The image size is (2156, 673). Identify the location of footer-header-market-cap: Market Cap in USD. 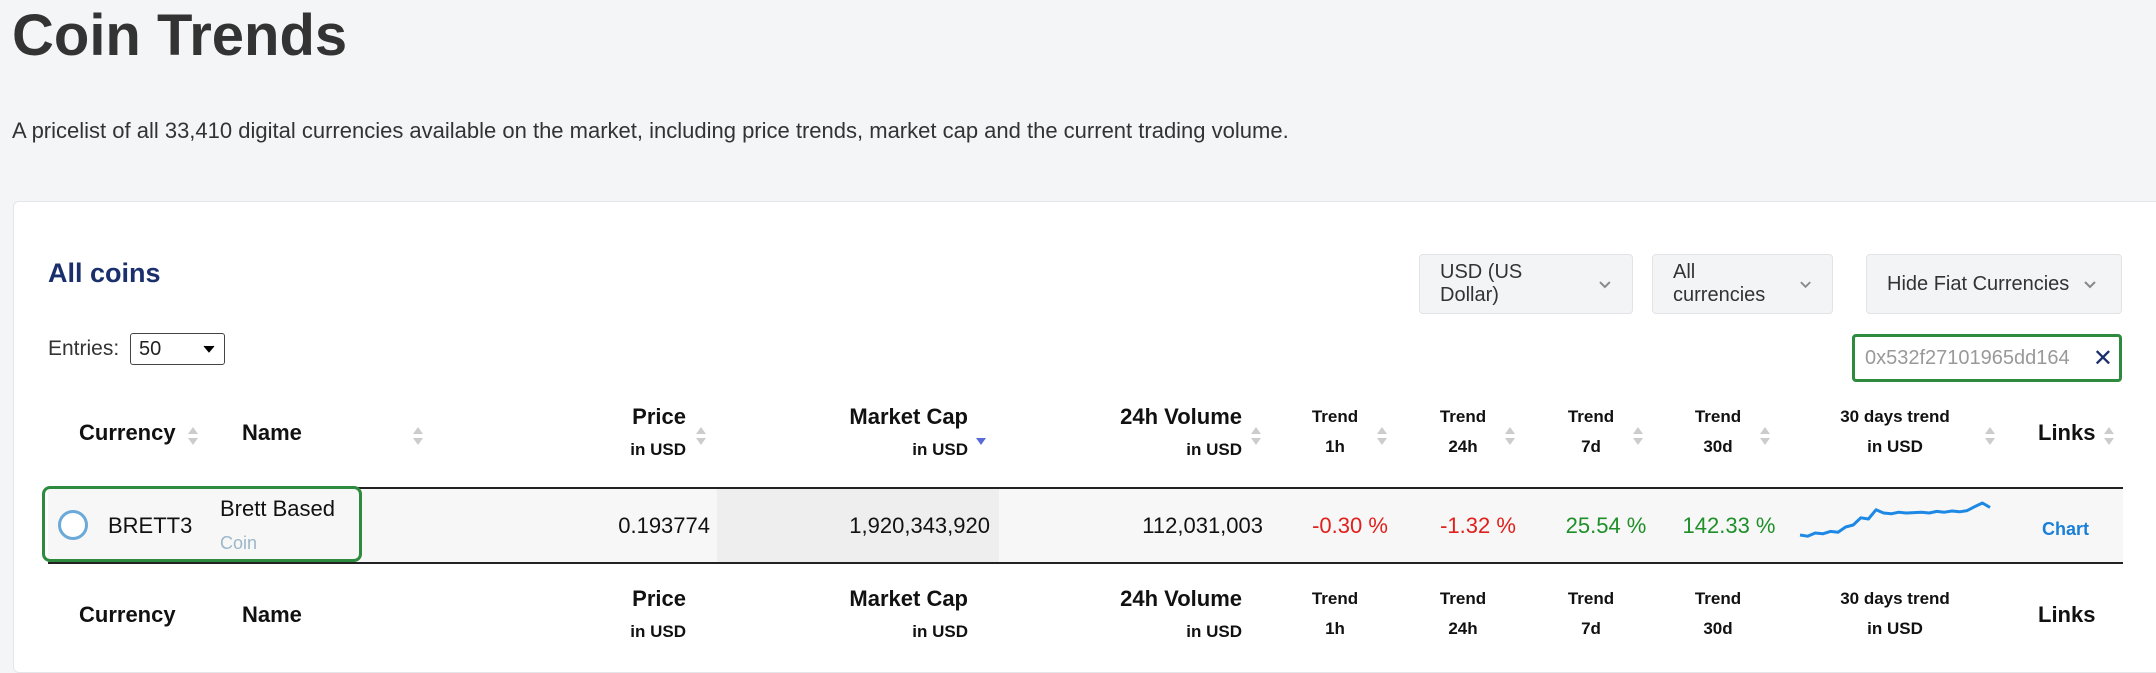
(908, 613).